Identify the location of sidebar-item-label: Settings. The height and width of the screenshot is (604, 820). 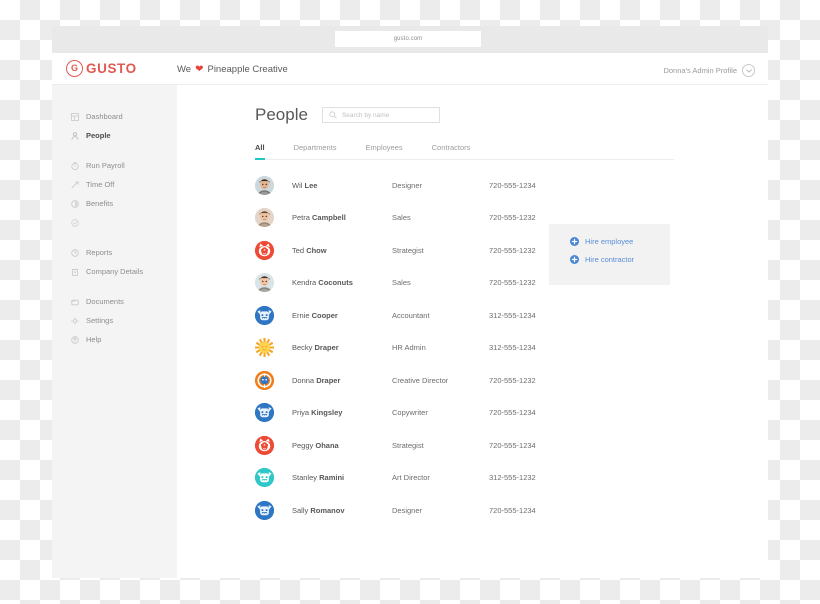
(100, 320).